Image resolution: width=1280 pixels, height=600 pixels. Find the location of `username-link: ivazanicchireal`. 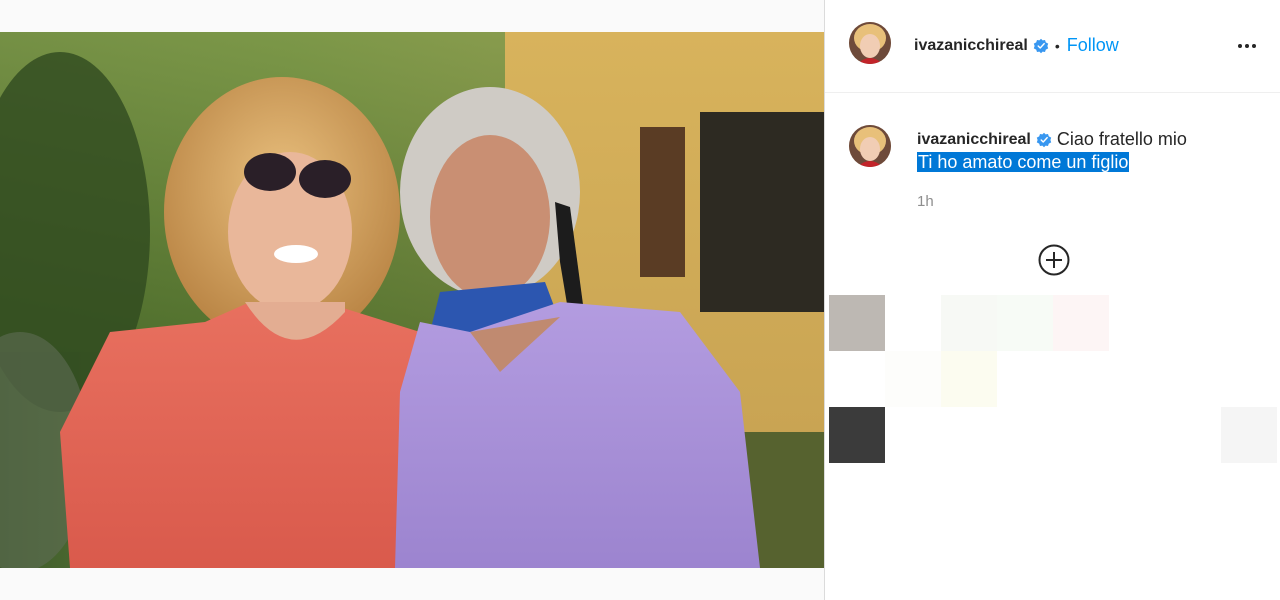

username-link: ivazanicchireal is located at coordinates (971, 46).